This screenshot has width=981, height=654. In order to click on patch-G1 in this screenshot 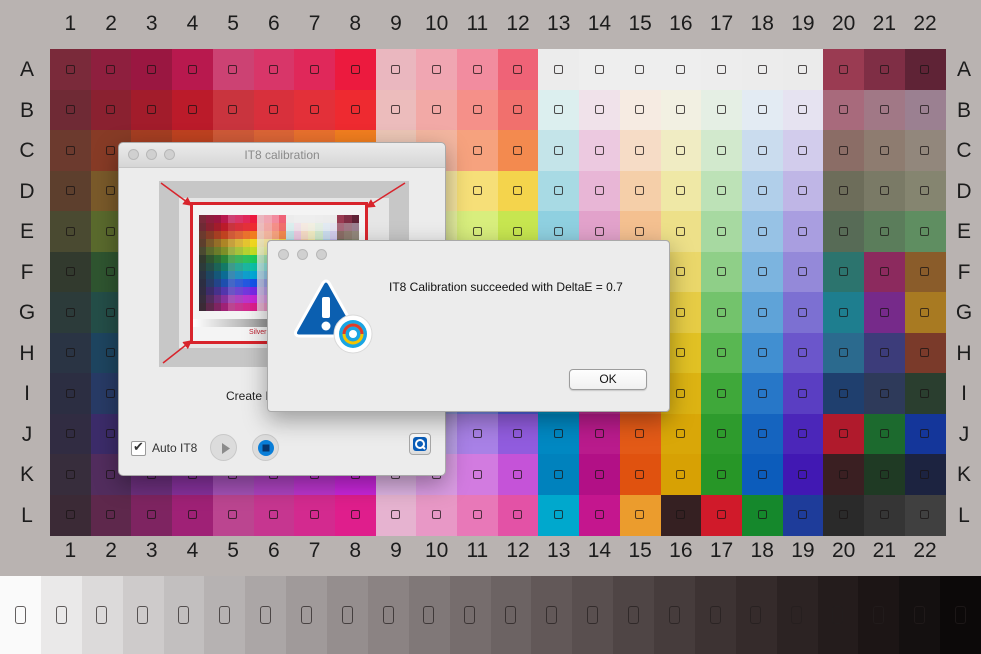, I will do `click(71, 313)`.